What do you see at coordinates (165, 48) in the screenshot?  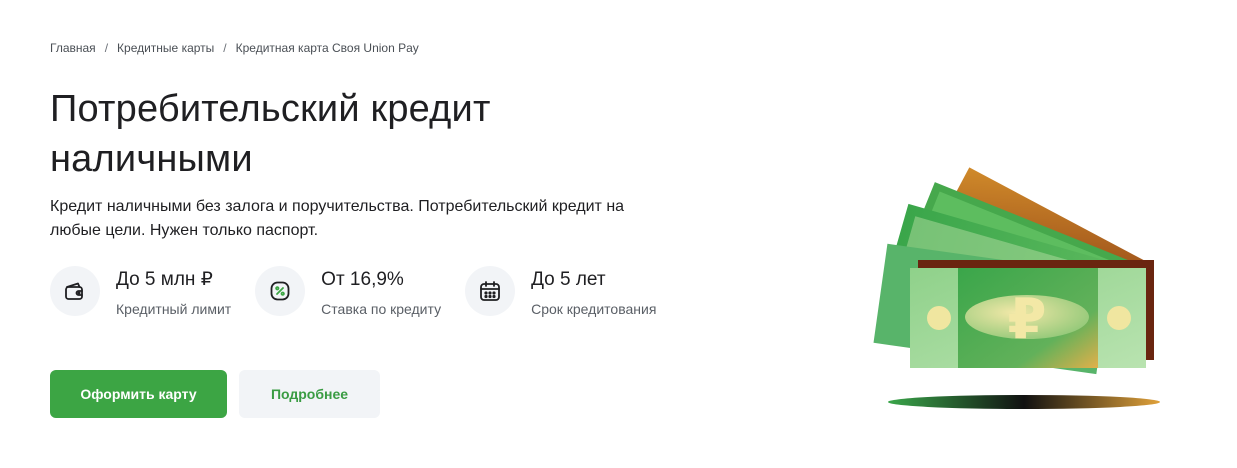 I see `breadcrumb-link-credit-cards: Кредитные карты` at bounding box center [165, 48].